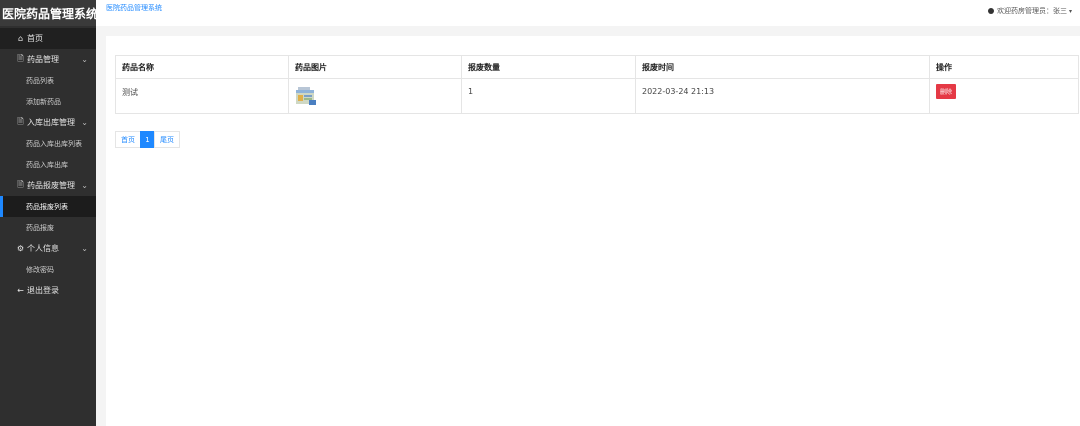 Image resolution: width=1080 pixels, height=426 pixels. What do you see at coordinates (20, 290) in the screenshot?
I see `arrow-left-icon: ←` at bounding box center [20, 290].